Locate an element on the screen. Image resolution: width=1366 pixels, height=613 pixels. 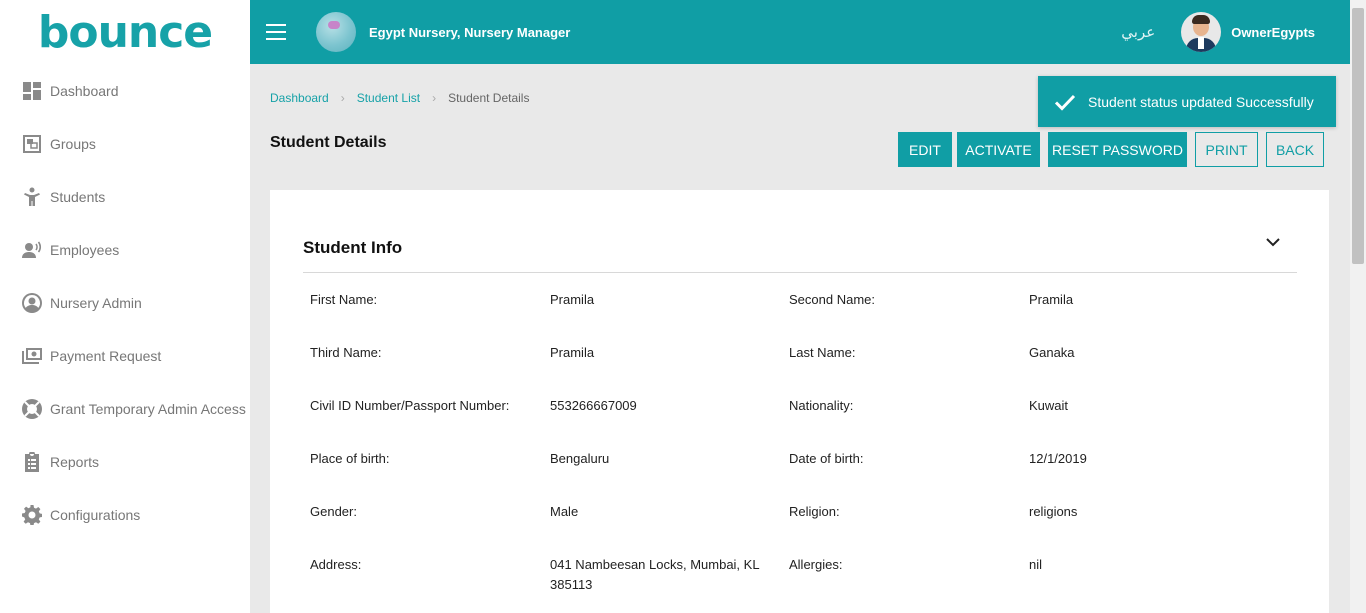
divider is located at coordinates (800, 272).